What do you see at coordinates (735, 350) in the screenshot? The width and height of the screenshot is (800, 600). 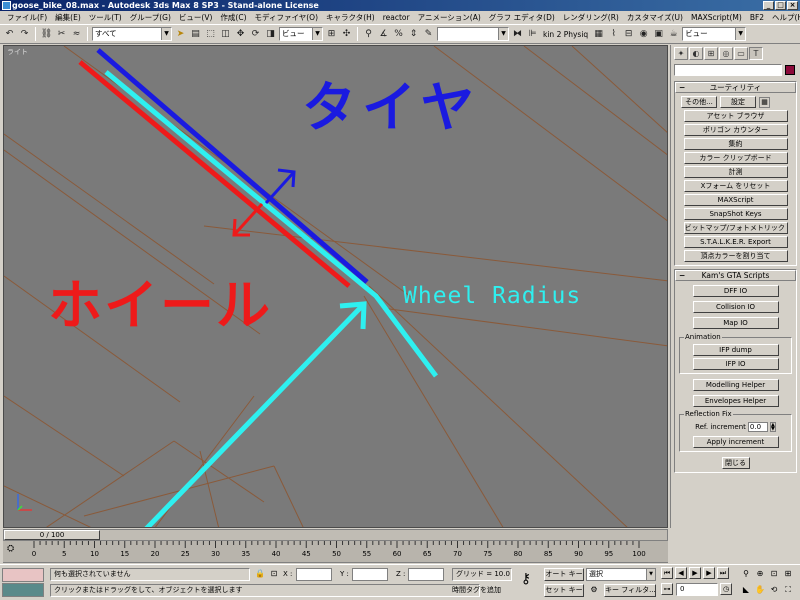 I see `ifp-dump-button: IFP dump` at bounding box center [735, 350].